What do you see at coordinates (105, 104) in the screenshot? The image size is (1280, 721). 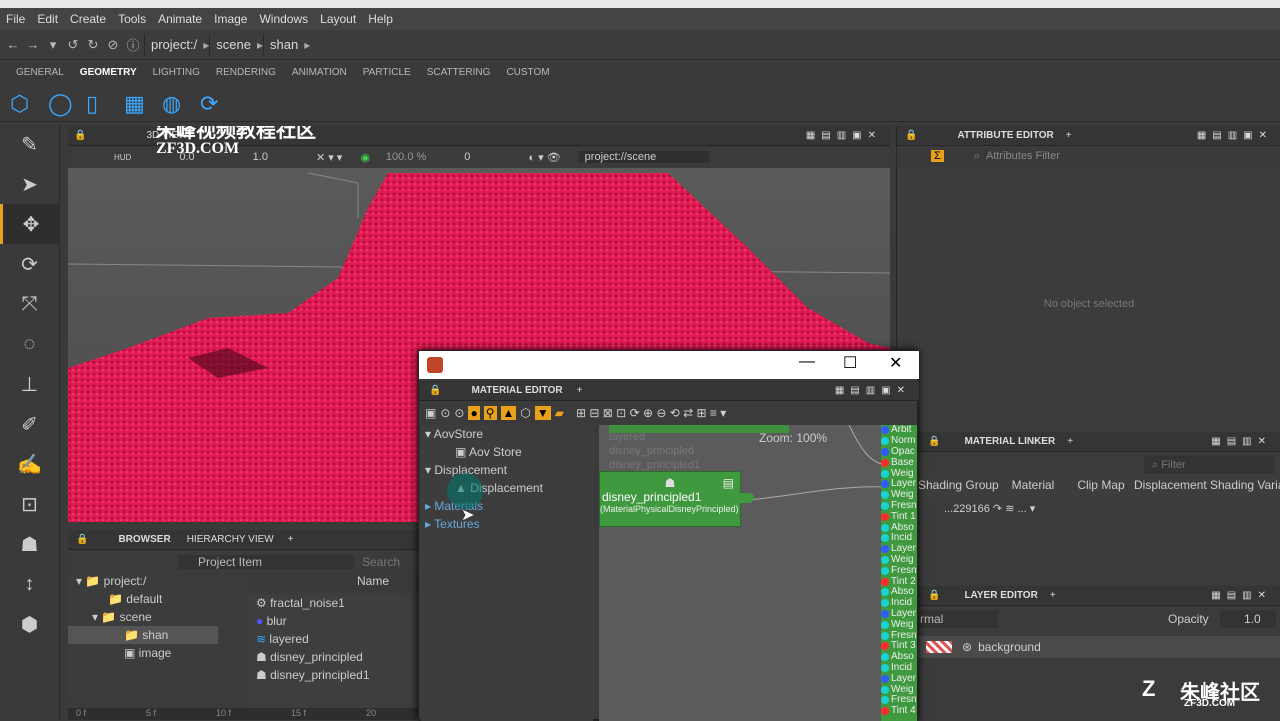 I see `cylinder-icon: ▯` at bounding box center [105, 104].